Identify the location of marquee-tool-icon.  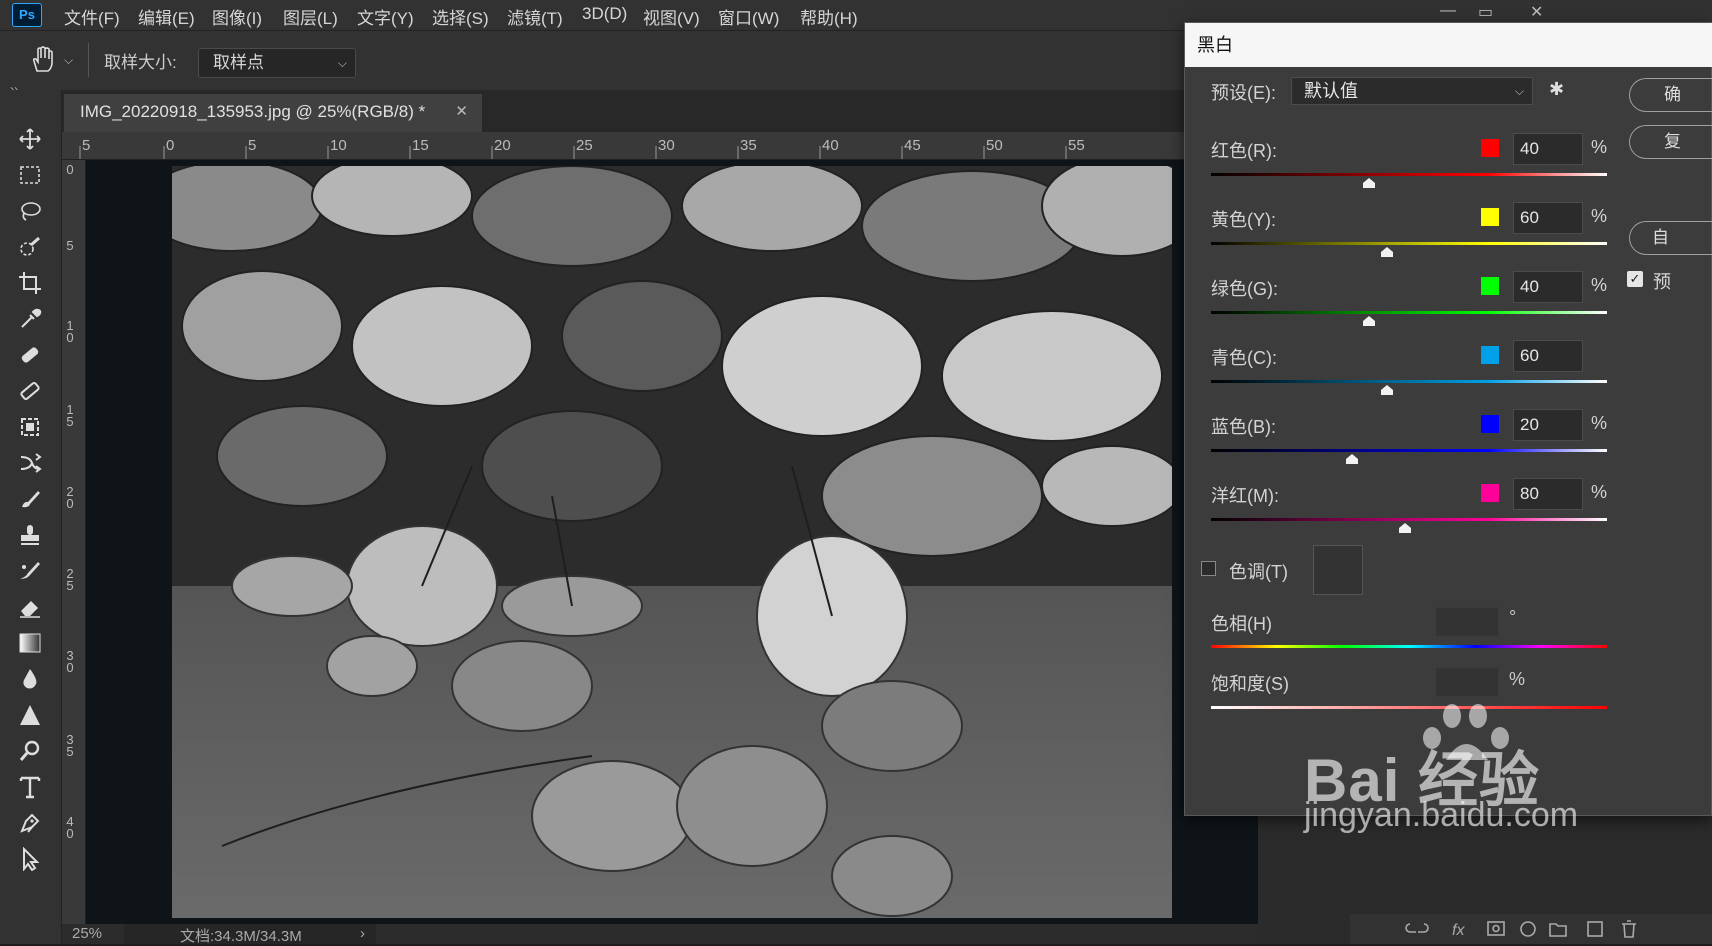
(30, 175).